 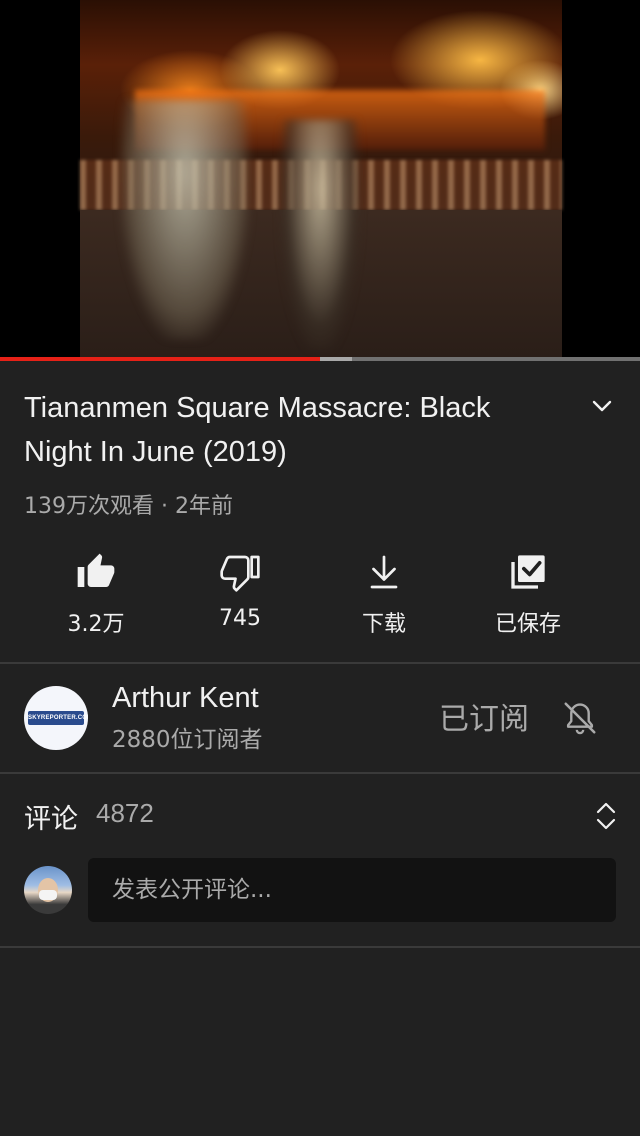 I want to click on like-icon, so click(x=96, y=570).